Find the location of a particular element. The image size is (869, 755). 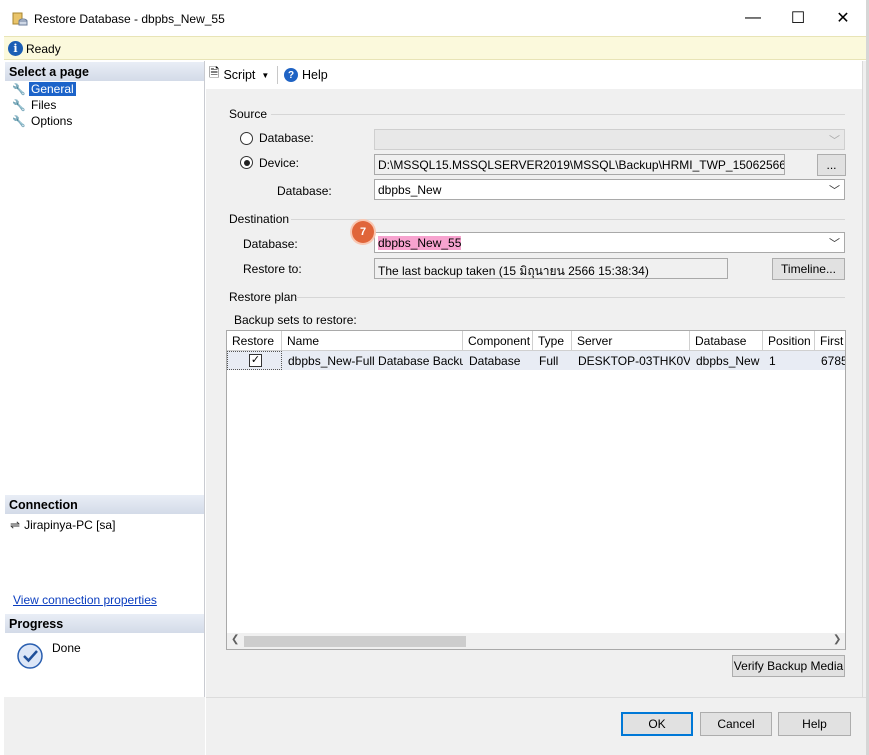

restore-plan-divider is located at coordinates (570, 297).